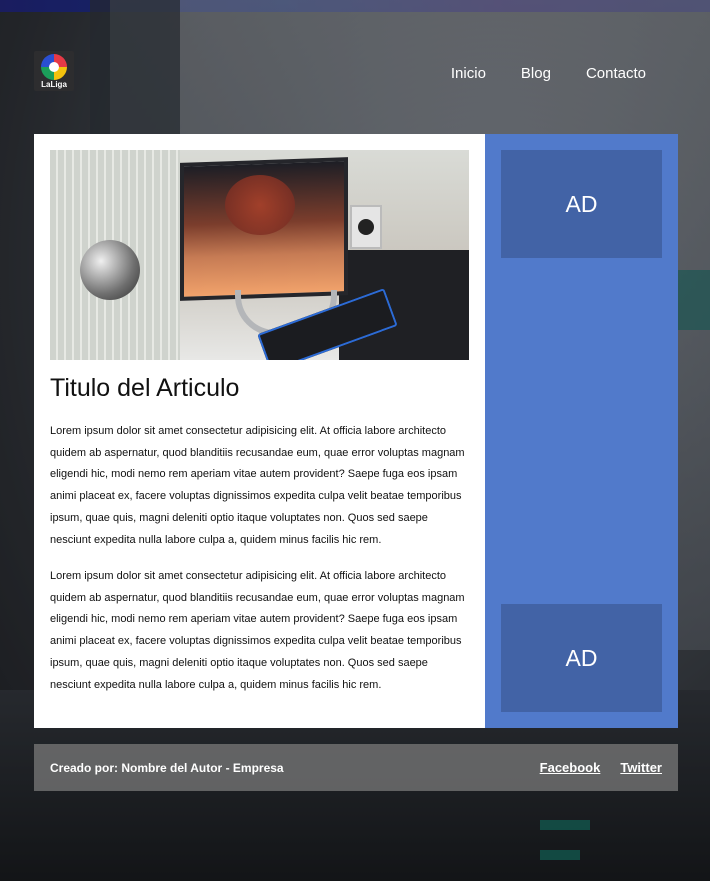 The image size is (710, 881). I want to click on facebook-link: Facebook, so click(570, 767).